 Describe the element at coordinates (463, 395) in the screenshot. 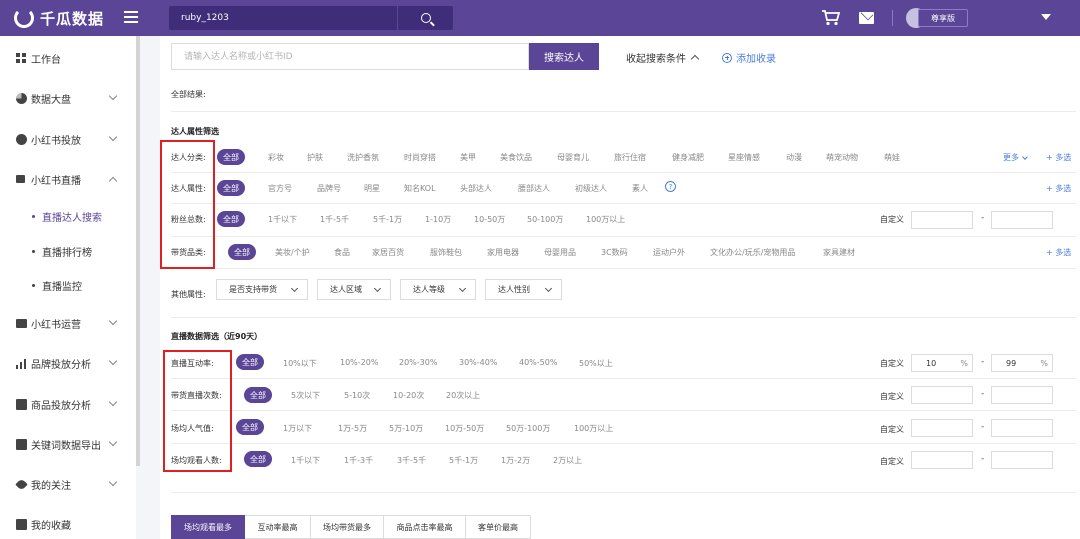

I see `sessions-option: 20次以上` at that location.